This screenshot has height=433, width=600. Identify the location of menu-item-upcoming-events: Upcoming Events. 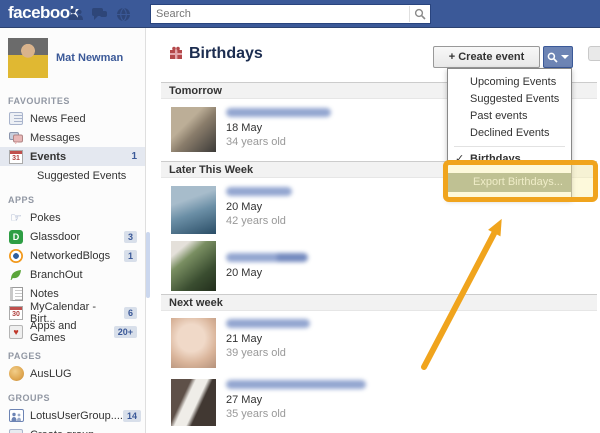
(509, 82).